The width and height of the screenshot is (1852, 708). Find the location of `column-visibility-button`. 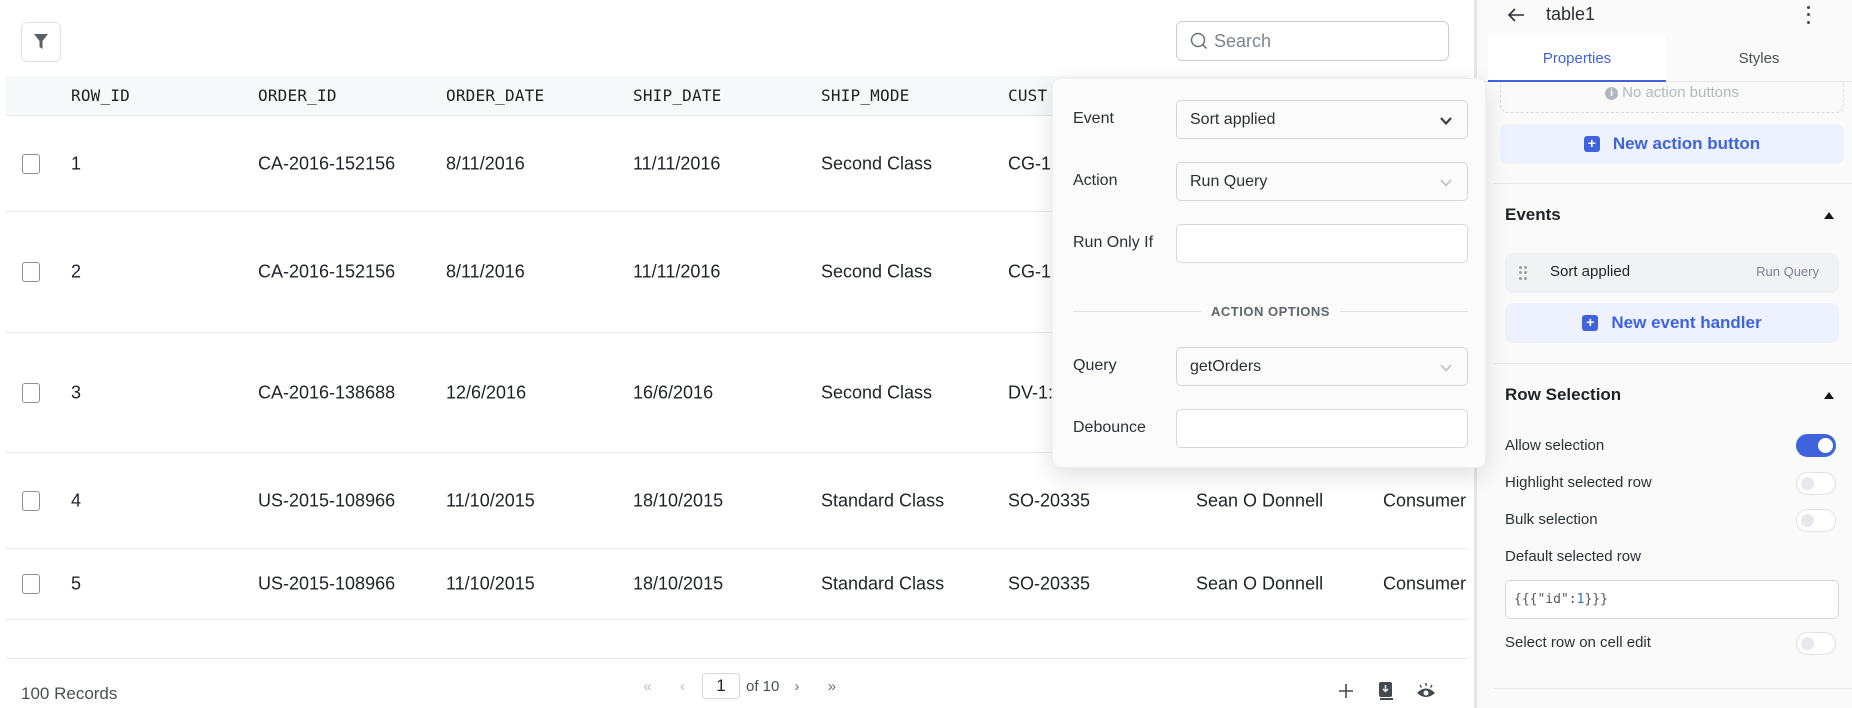

column-visibility-button is located at coordinates (1426, 691).